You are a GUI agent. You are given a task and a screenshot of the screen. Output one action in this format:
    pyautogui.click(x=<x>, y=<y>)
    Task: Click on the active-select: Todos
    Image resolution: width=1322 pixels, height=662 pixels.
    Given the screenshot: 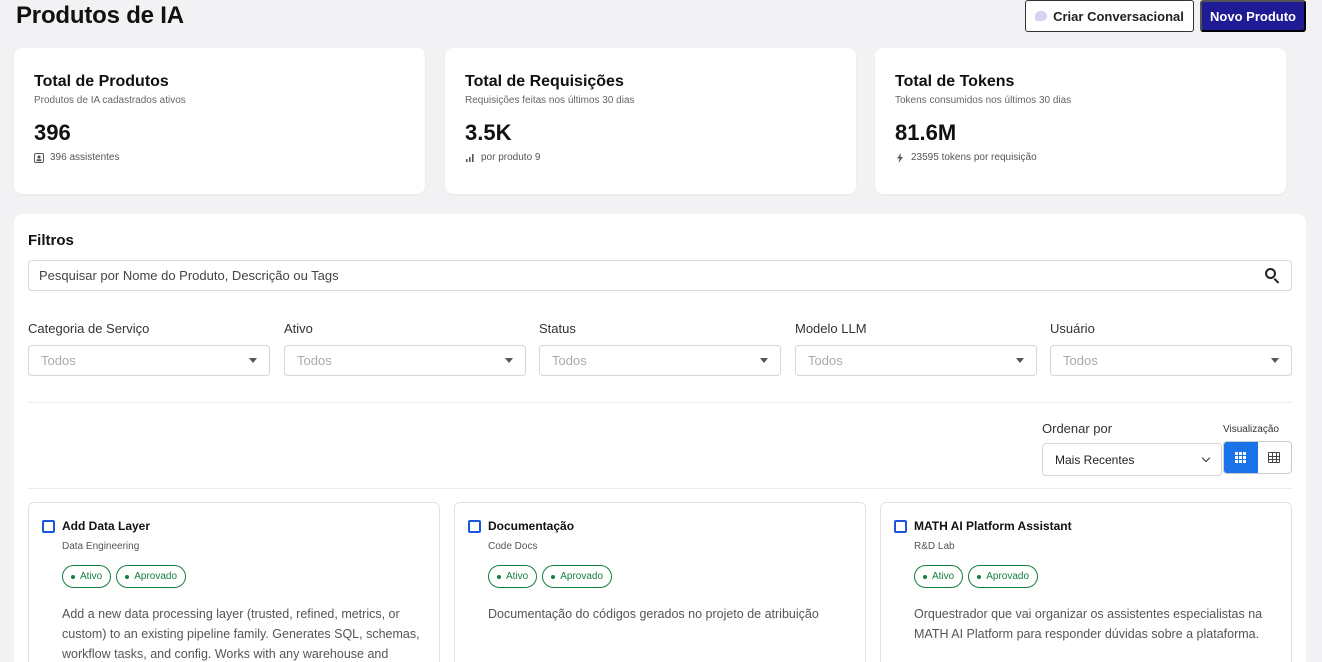 What is the action you would take?
    pyautogui.click(x=405, y=360)
    